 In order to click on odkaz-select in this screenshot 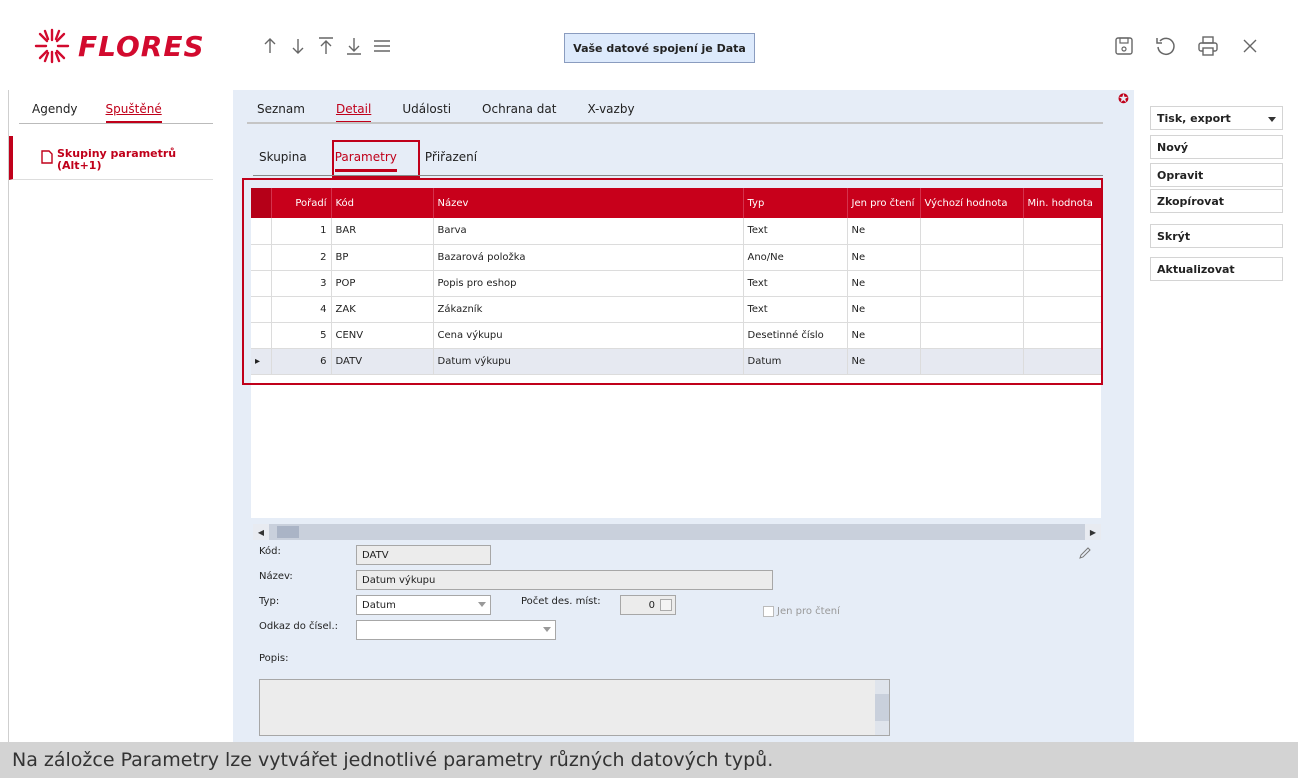, I will do `click(456, 630)`.